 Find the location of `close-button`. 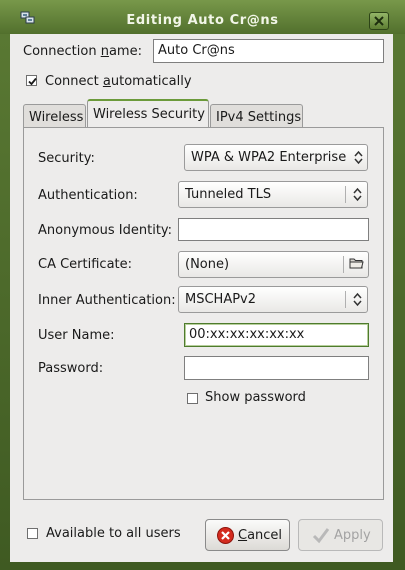

close-button is located at coordinates (379, 21).